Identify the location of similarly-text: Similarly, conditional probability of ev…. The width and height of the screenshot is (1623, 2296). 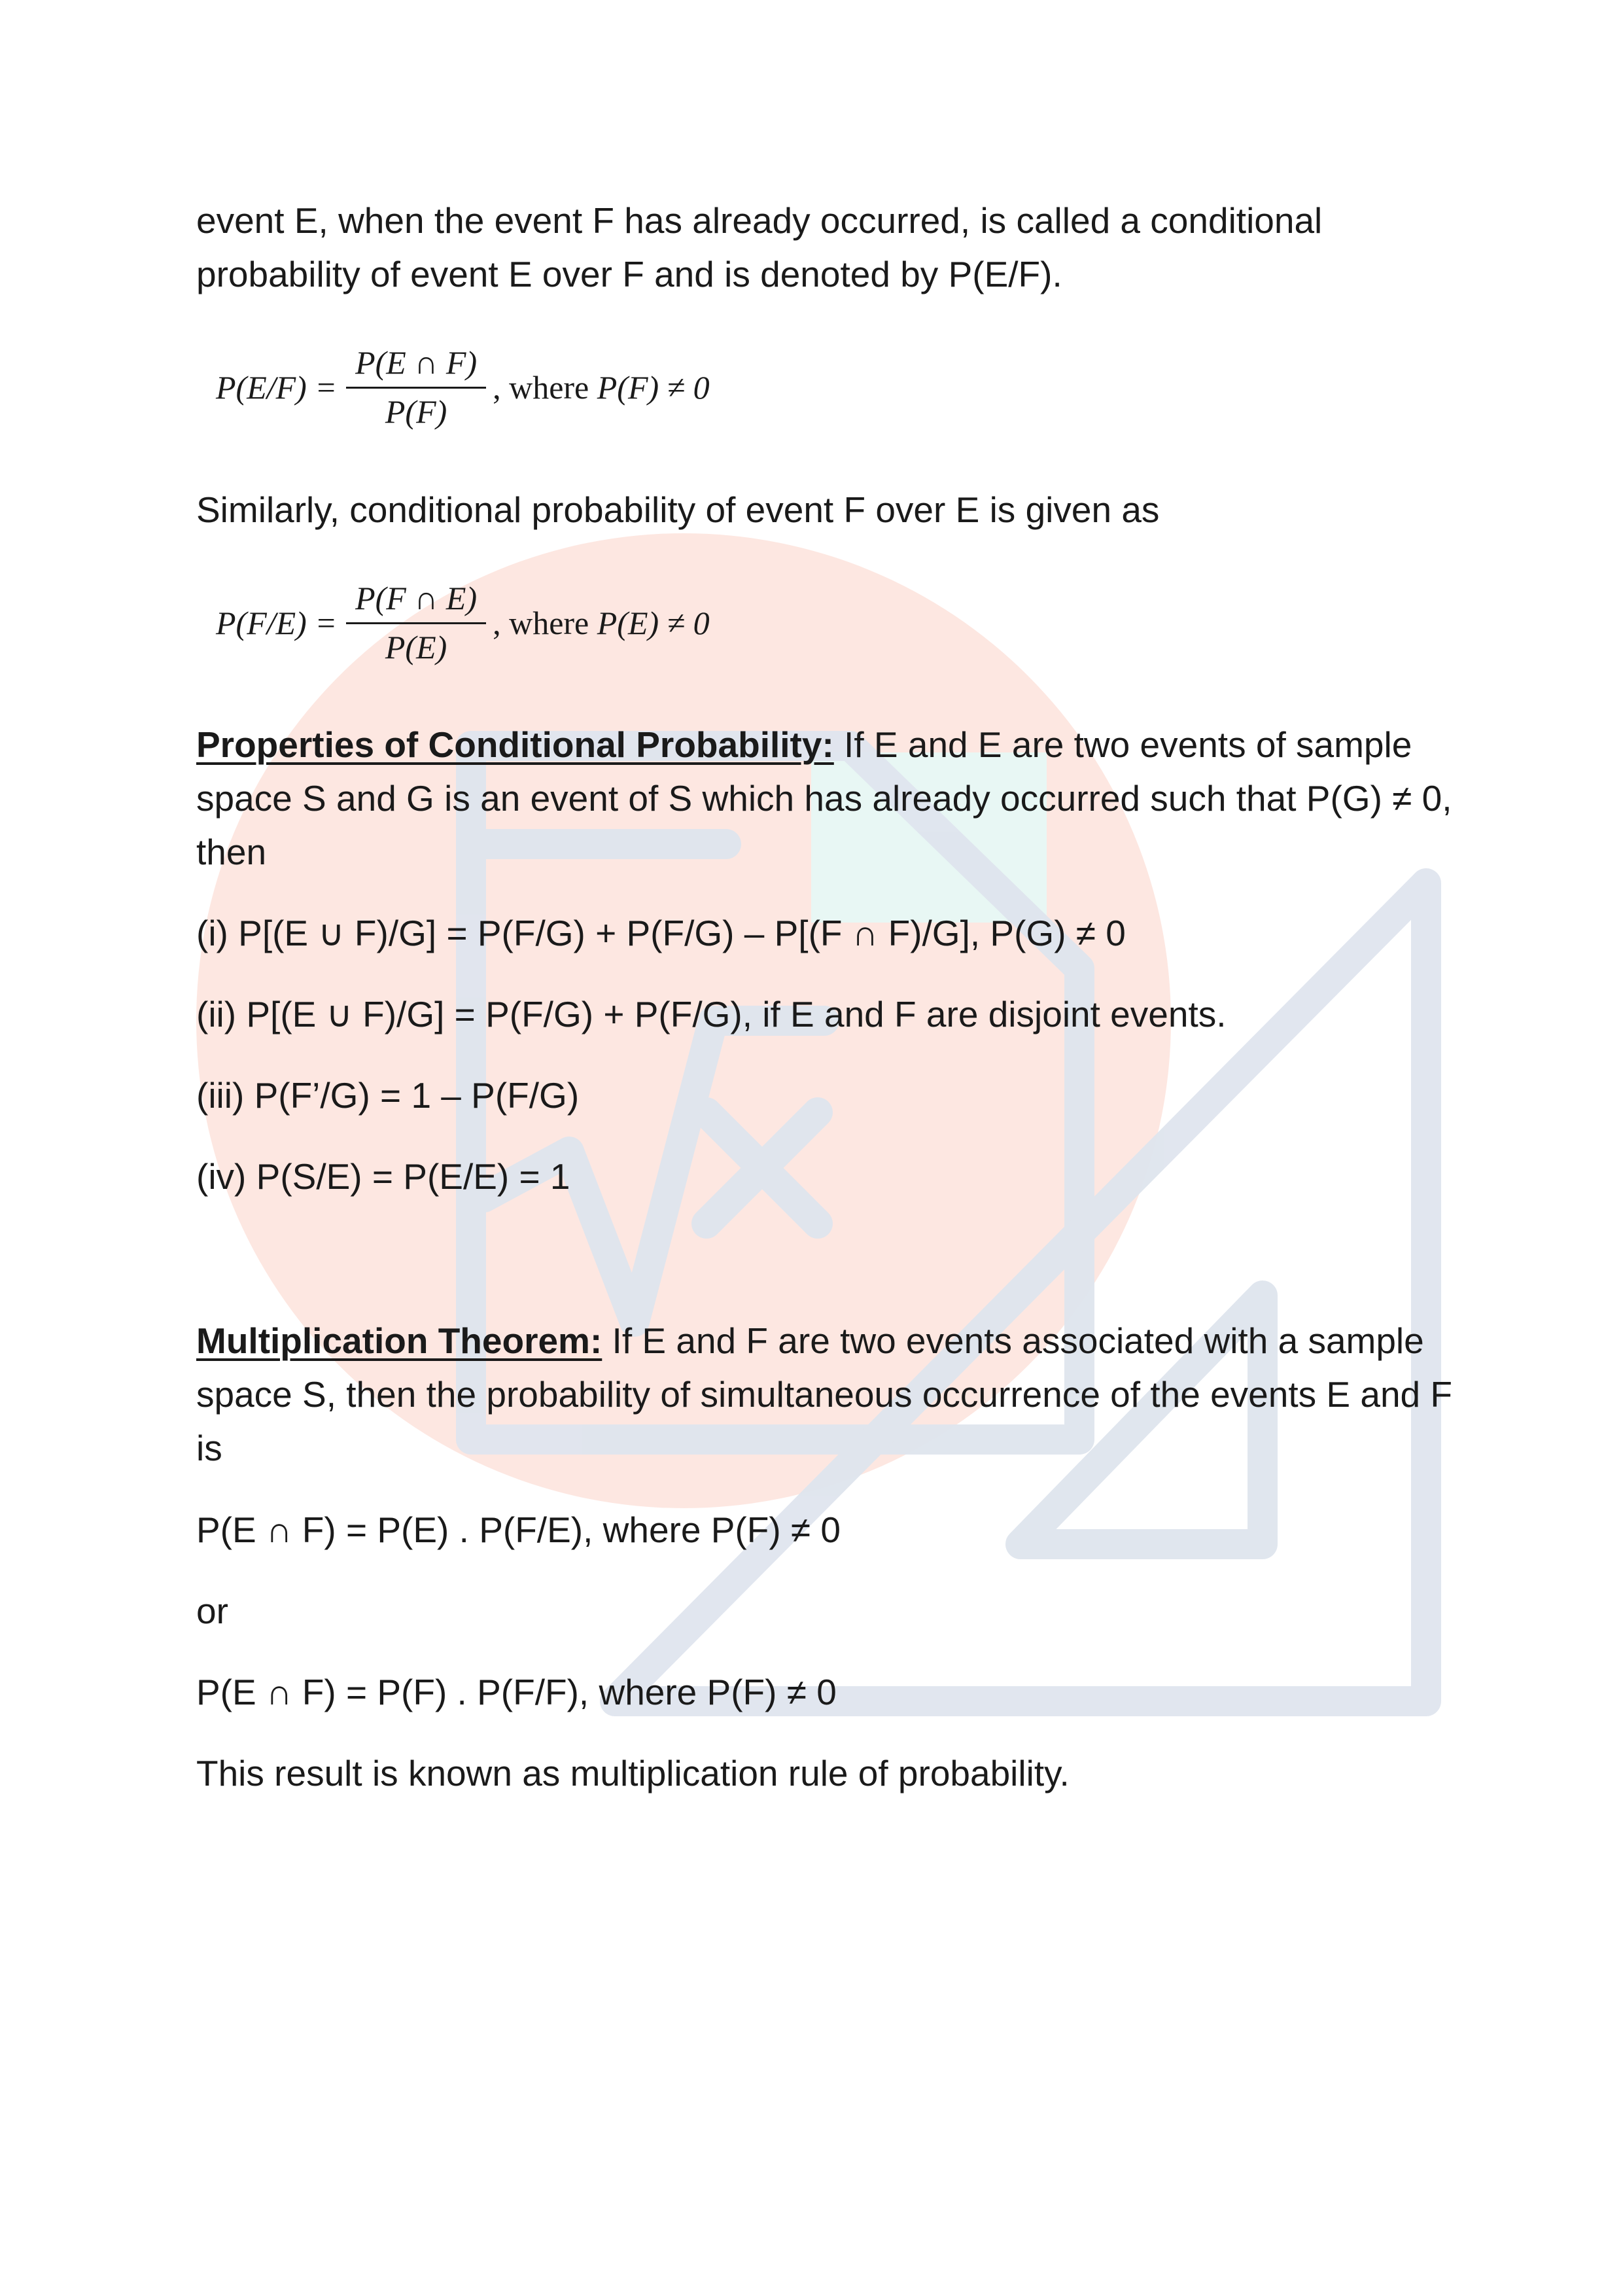
(678, 510).